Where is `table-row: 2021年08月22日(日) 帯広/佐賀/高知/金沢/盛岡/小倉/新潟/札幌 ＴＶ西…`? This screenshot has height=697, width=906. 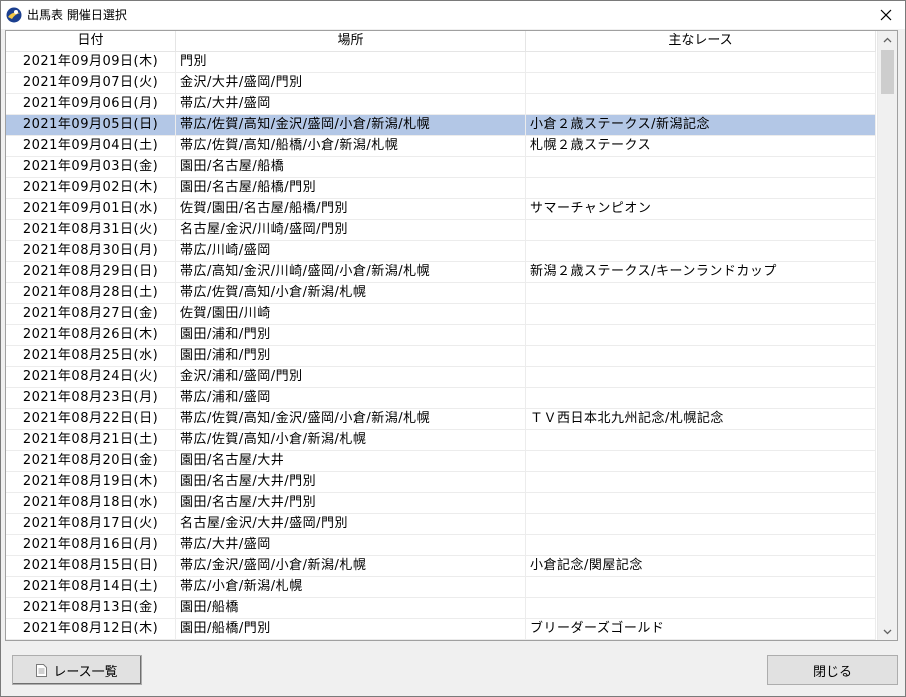 table-row: 2021年08月22日(日) 帯広/佐賀/高知/金沢/盛岡/小倉/新潟/札幌 ＴＶ西… is located at coordinates (441, 419).